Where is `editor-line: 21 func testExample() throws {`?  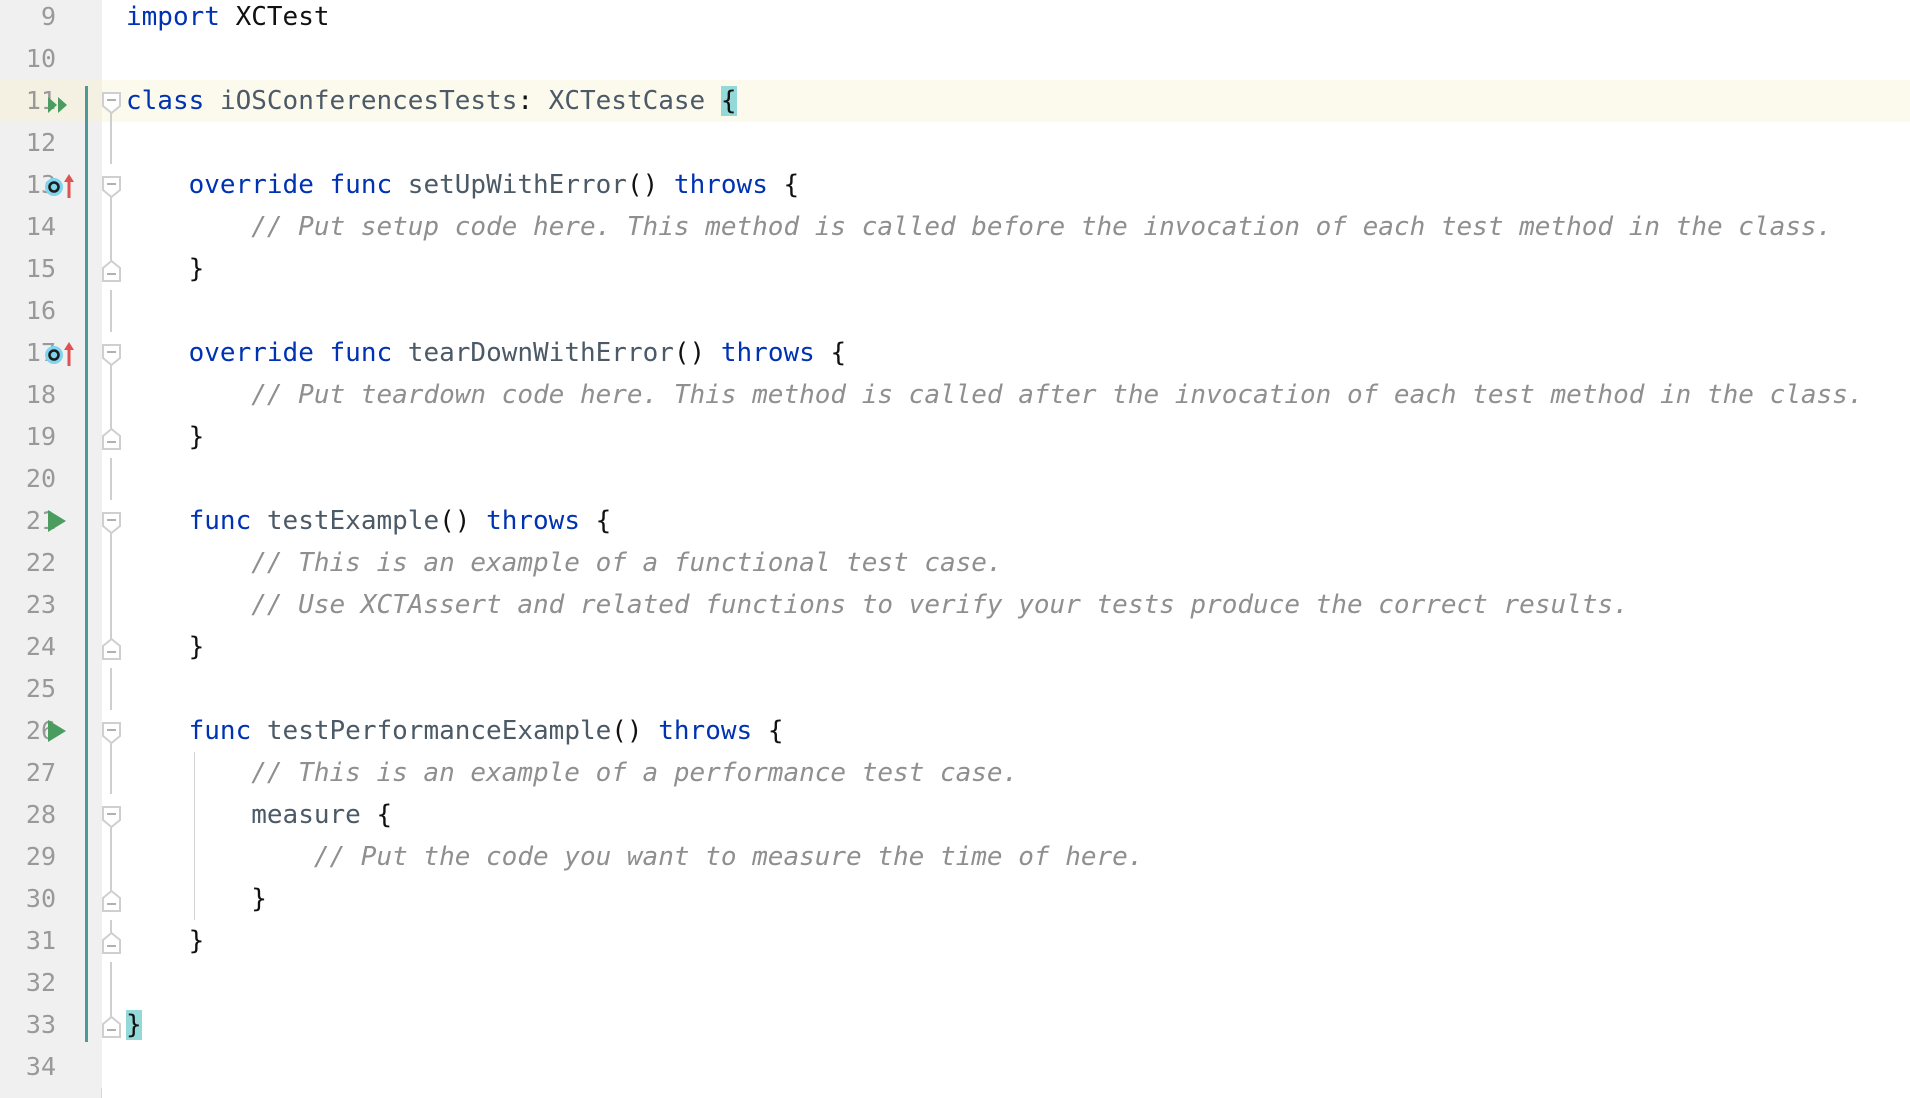 editor-line: 21 func testExample() throws { is located at coordinates (955, 521).